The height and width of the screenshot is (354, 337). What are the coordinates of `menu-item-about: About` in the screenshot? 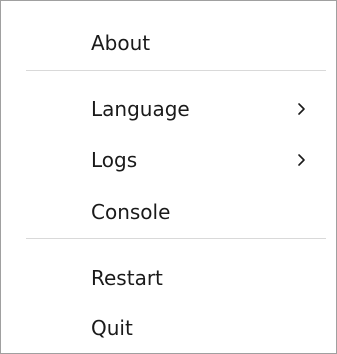 It's located at (168, 43).